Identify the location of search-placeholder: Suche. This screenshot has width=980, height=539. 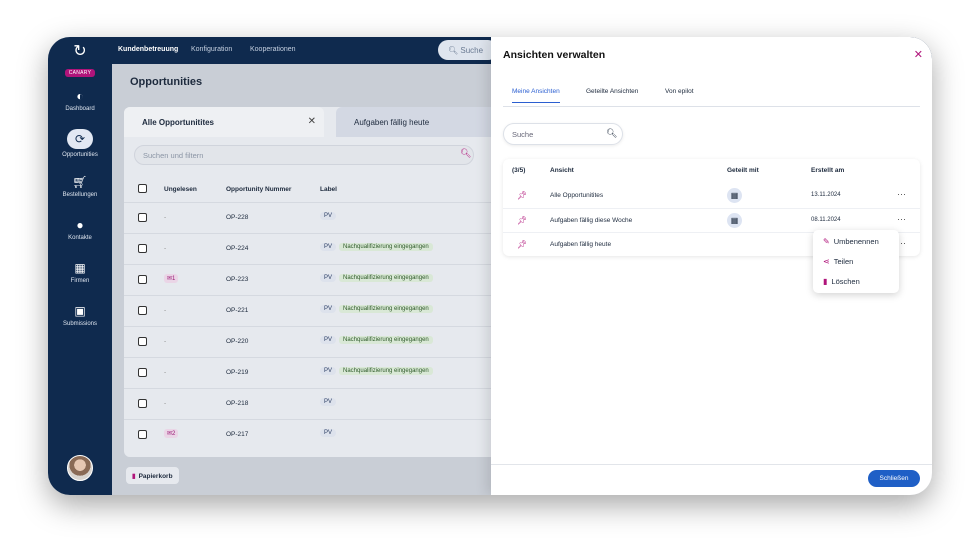
(472, 50).